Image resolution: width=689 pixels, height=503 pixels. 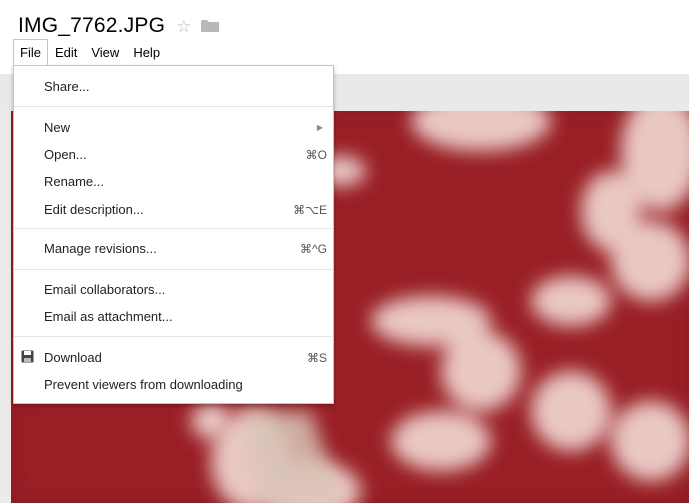 What do you see at coordinates (173, 209) in the screenshot?
I see `menu-item-edit-description: Edit description... ⌘⌥E` at bounding box center [173, 209].